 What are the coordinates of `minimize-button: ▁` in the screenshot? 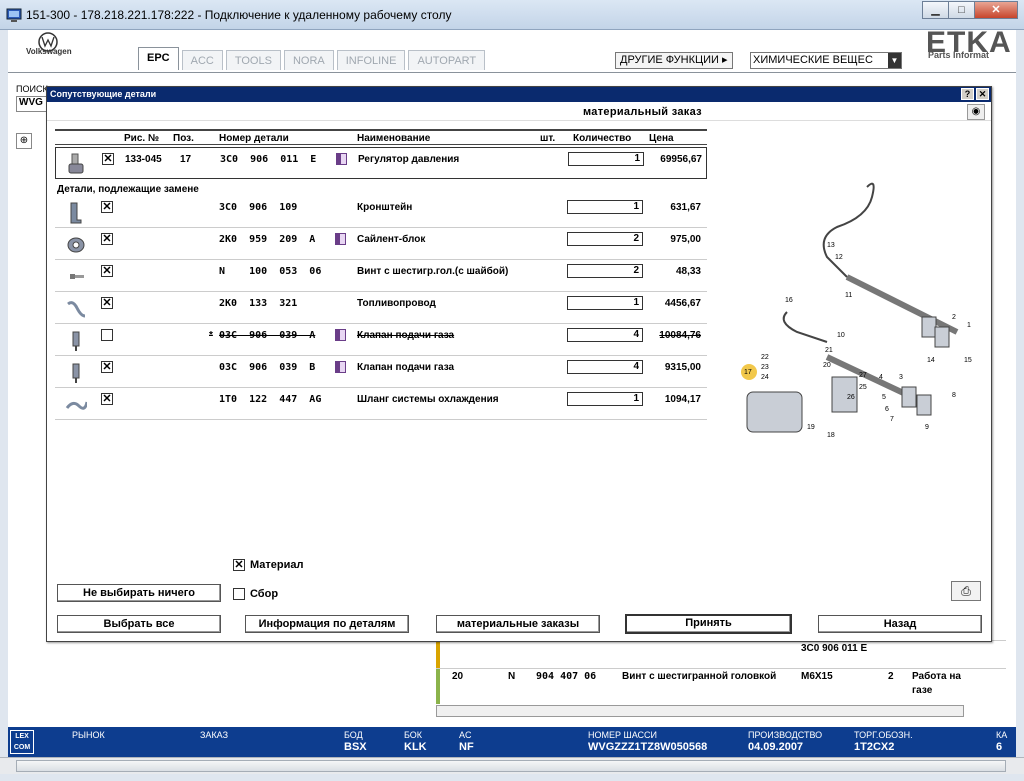 It's located at (935, 10).